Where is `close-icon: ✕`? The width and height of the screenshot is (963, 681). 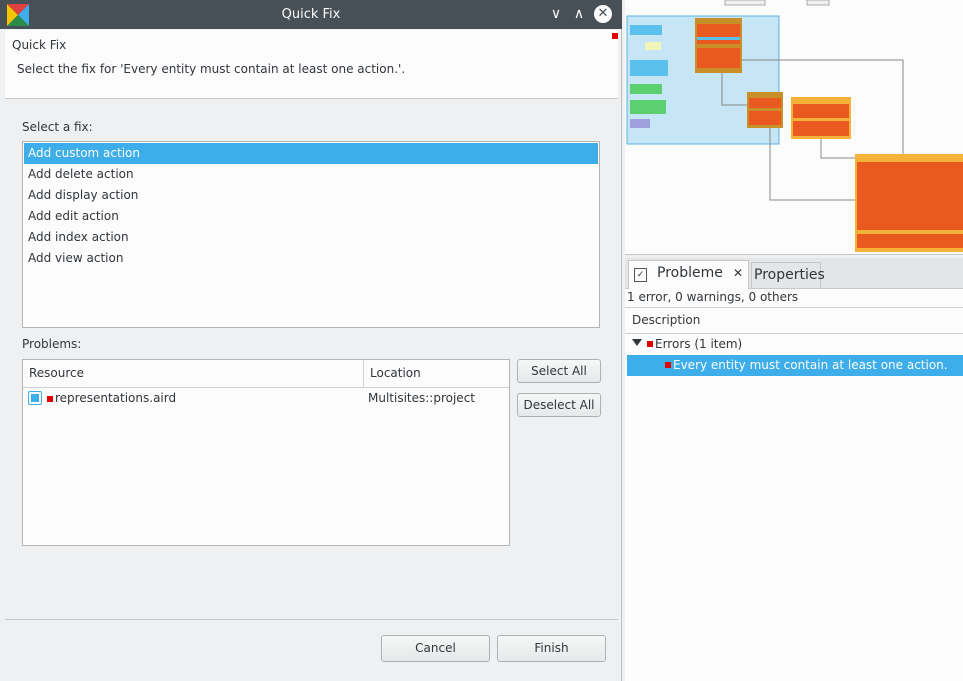 close-icon: ✕ is located at coordinates (603, 14).